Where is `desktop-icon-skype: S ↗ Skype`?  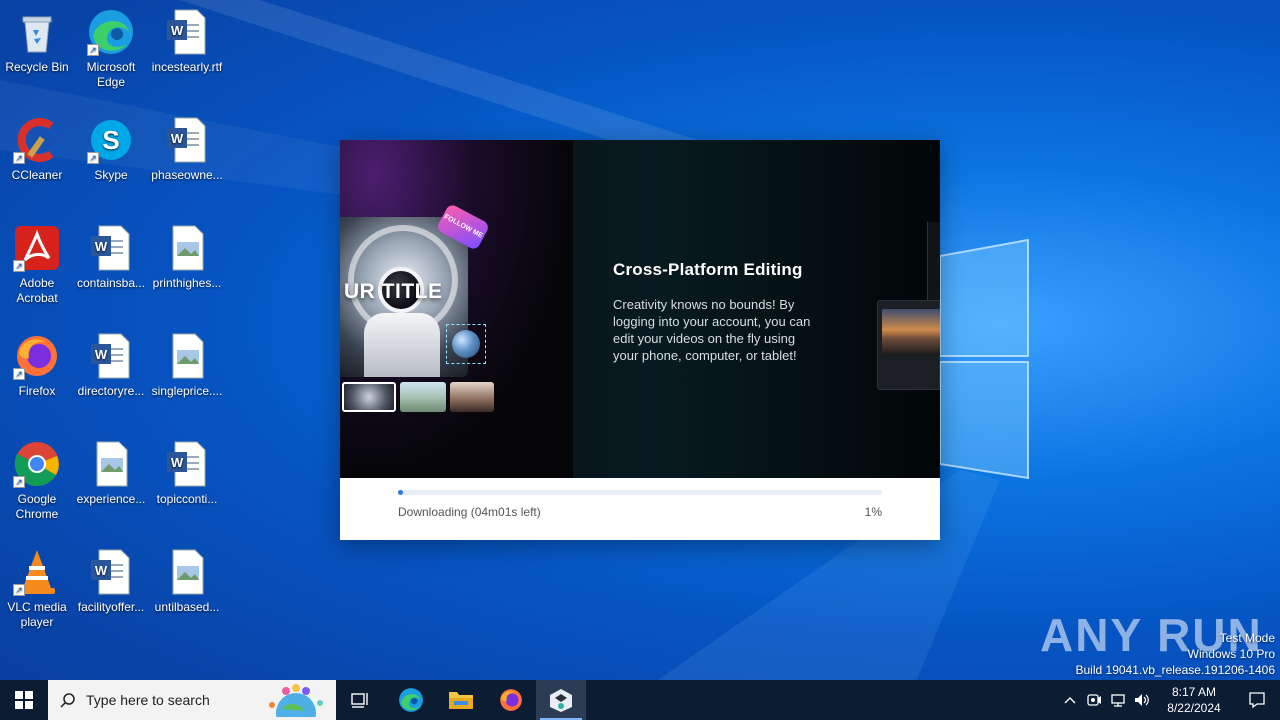
desktop-icon-skype: S ↗ Skype is located at coordinates (111, 149).